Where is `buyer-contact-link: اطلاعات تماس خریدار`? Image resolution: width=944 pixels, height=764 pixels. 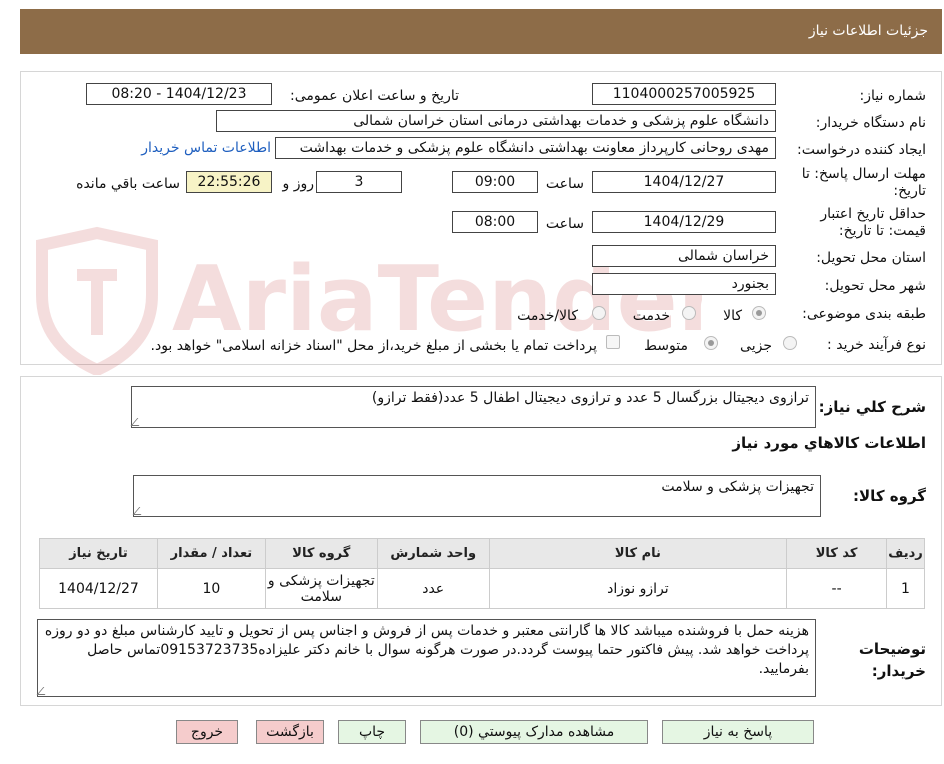 buyer-contact-link: اطلاعات تماس خریدار is located at coordinates (206, 148).